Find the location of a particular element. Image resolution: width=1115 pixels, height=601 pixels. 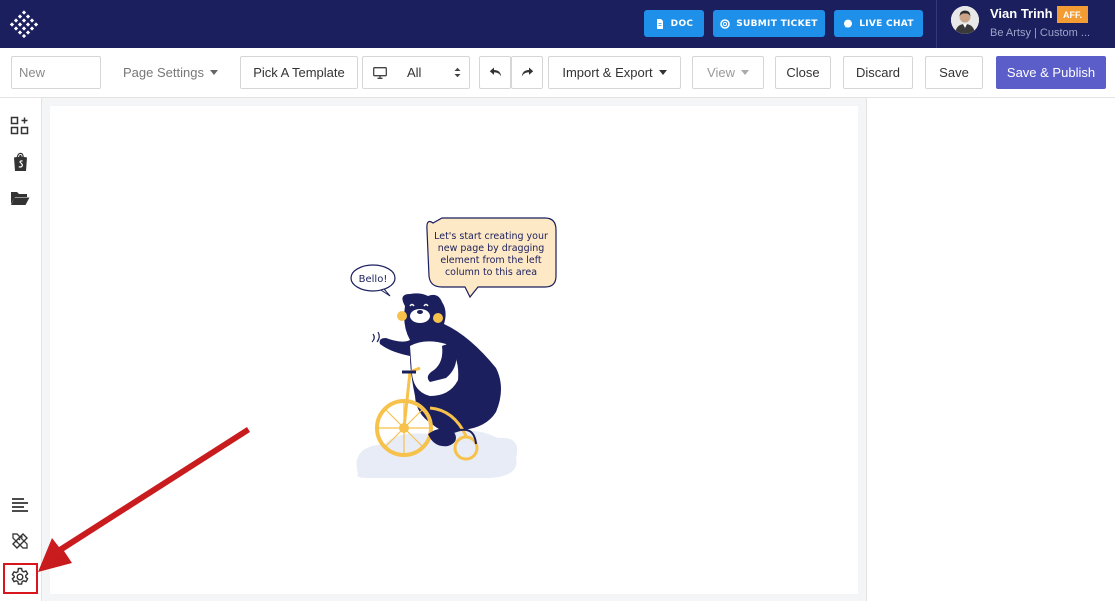

pen-ruler-icon is located at coordinates (20, 541).